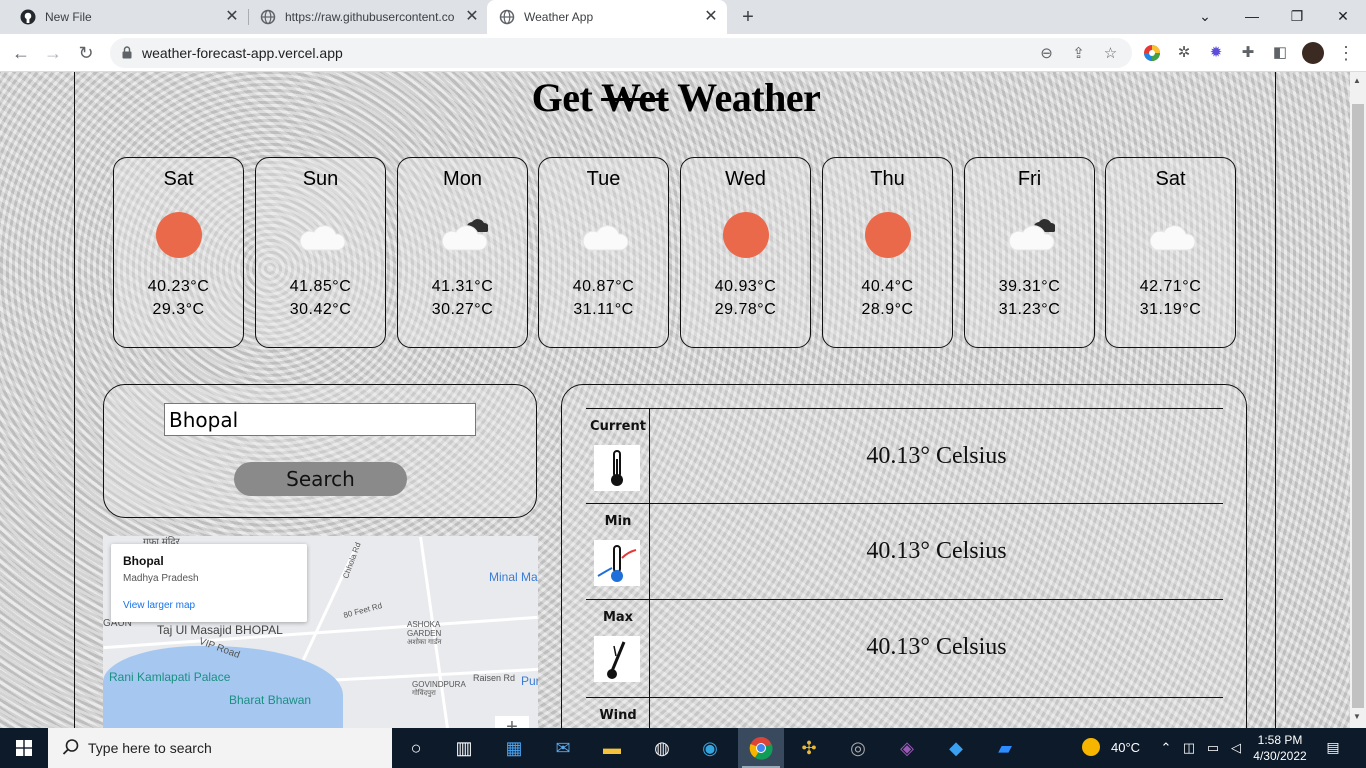 This screenshot has height=768, width=1366. What do you see at coordinates (1248, 53) in the screenshot?
I see `puzzle-extensions-icon: ✚` at bounding box center [1248, 53].